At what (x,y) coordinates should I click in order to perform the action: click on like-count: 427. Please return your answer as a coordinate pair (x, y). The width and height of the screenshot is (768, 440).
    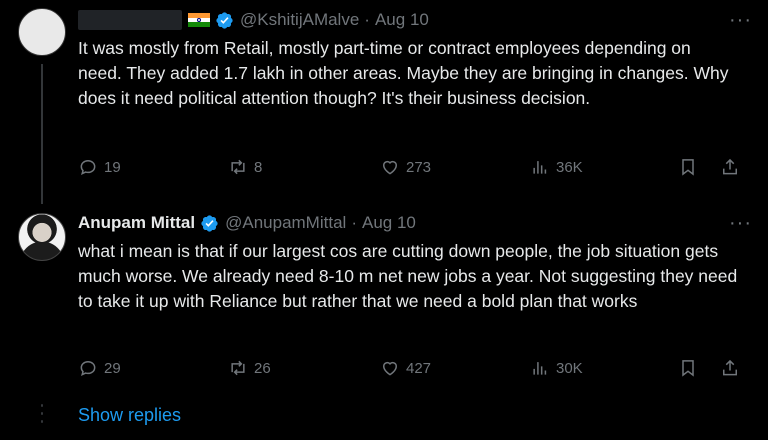
    Looking at the image, I should click on (419, 368).